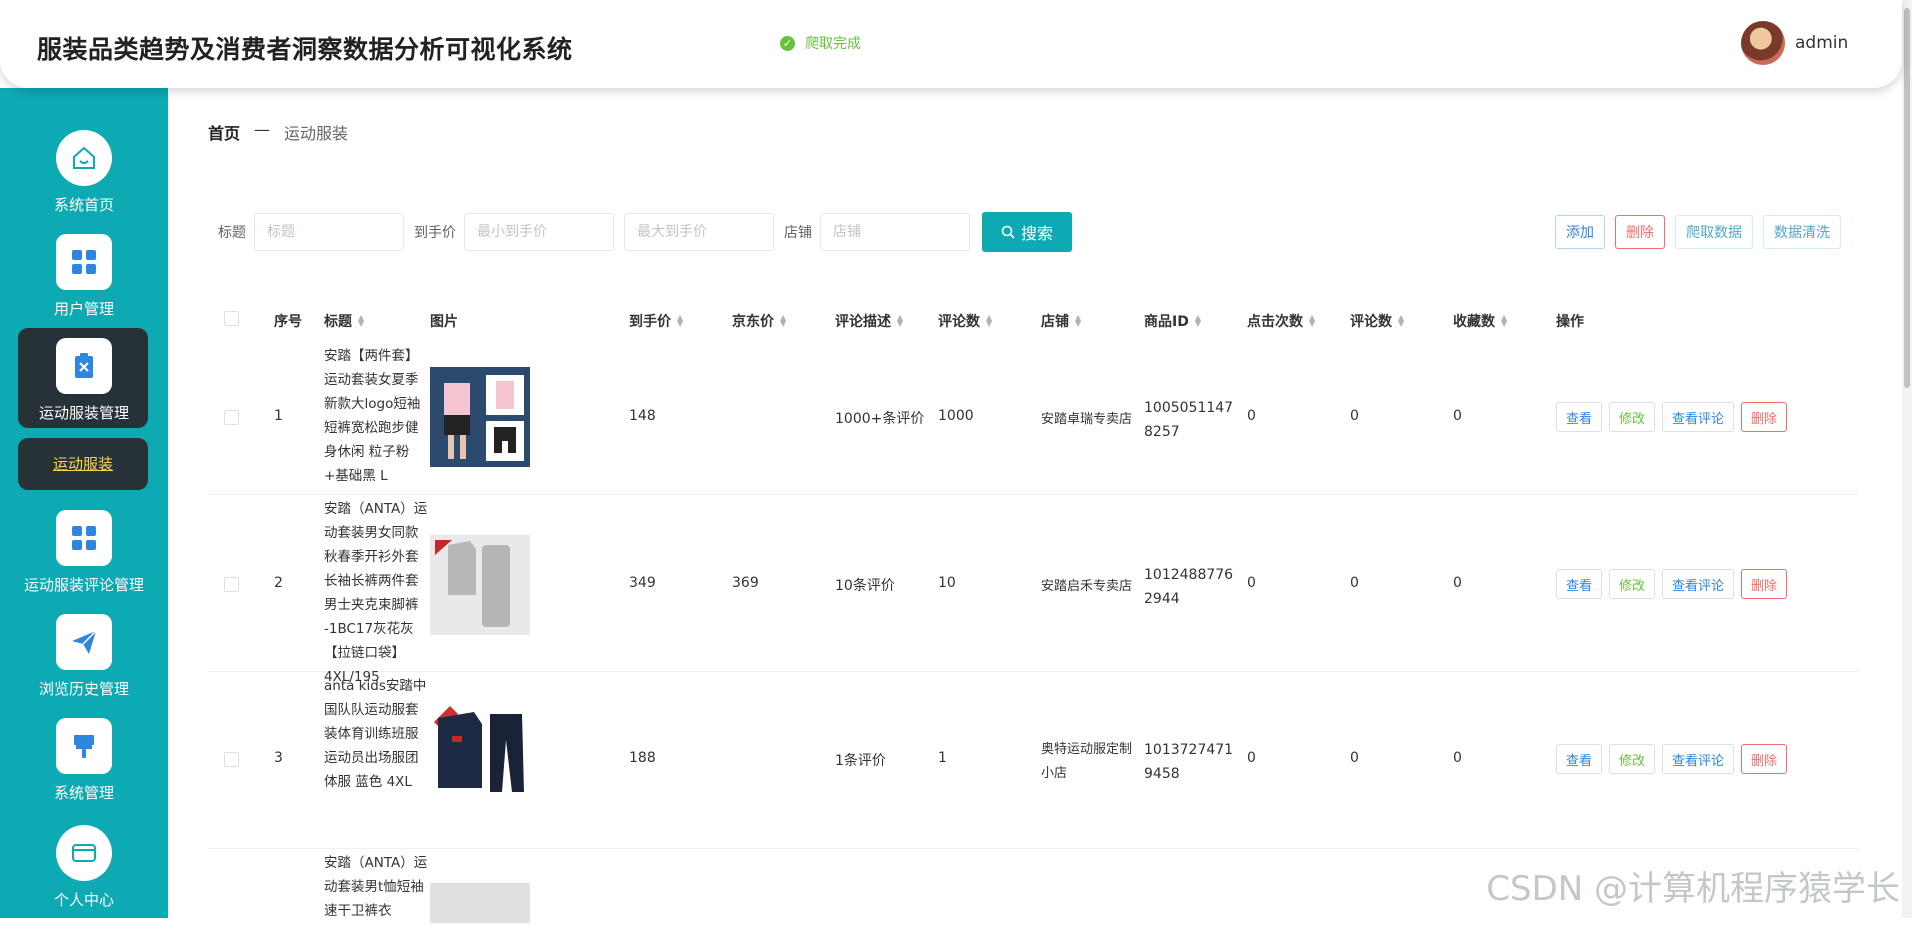 The image size is (1912, 929). What do you see at coordinates (1480, 321) in the screenshot?
I see `col-favorites: 收藏数 ▲ ▼` at bounding box center [1480, 321].